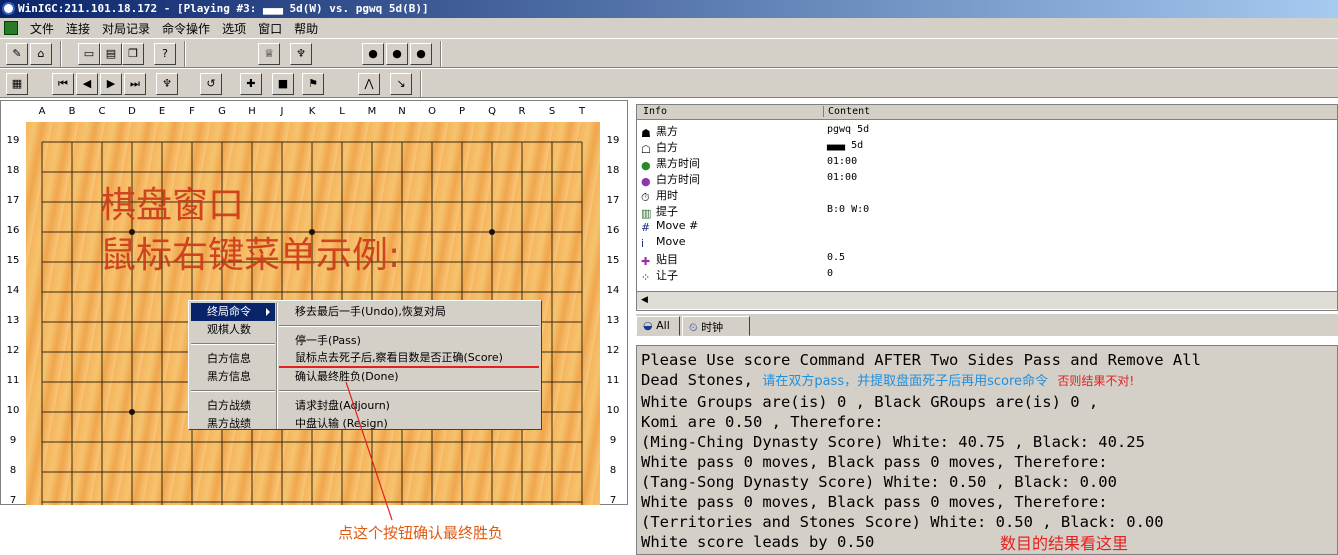 The width and height of the screenshot is (1338, 555). I want to click on prev-move-icon: ◀, so click(87, 84).